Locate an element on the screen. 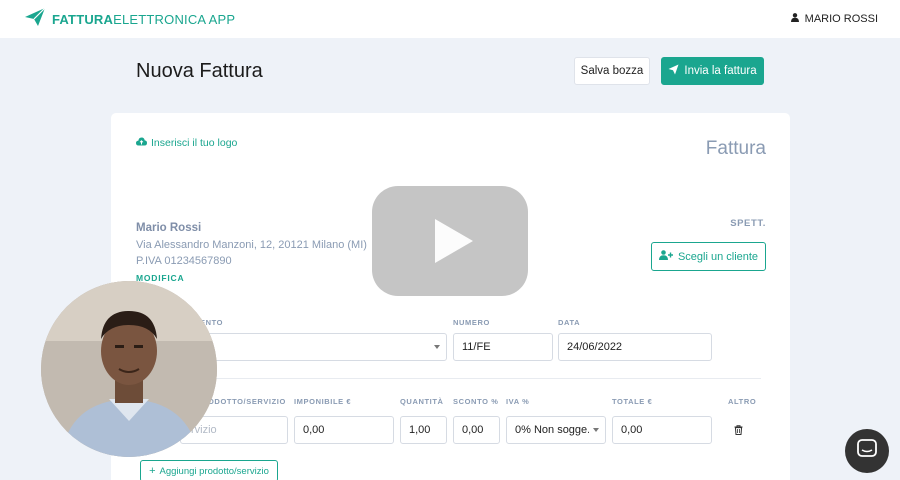 Image resolution: width=900 pixels, height=480 pixels. send-invoice-button: Invia la fattura is located at coordinates (712, 71).